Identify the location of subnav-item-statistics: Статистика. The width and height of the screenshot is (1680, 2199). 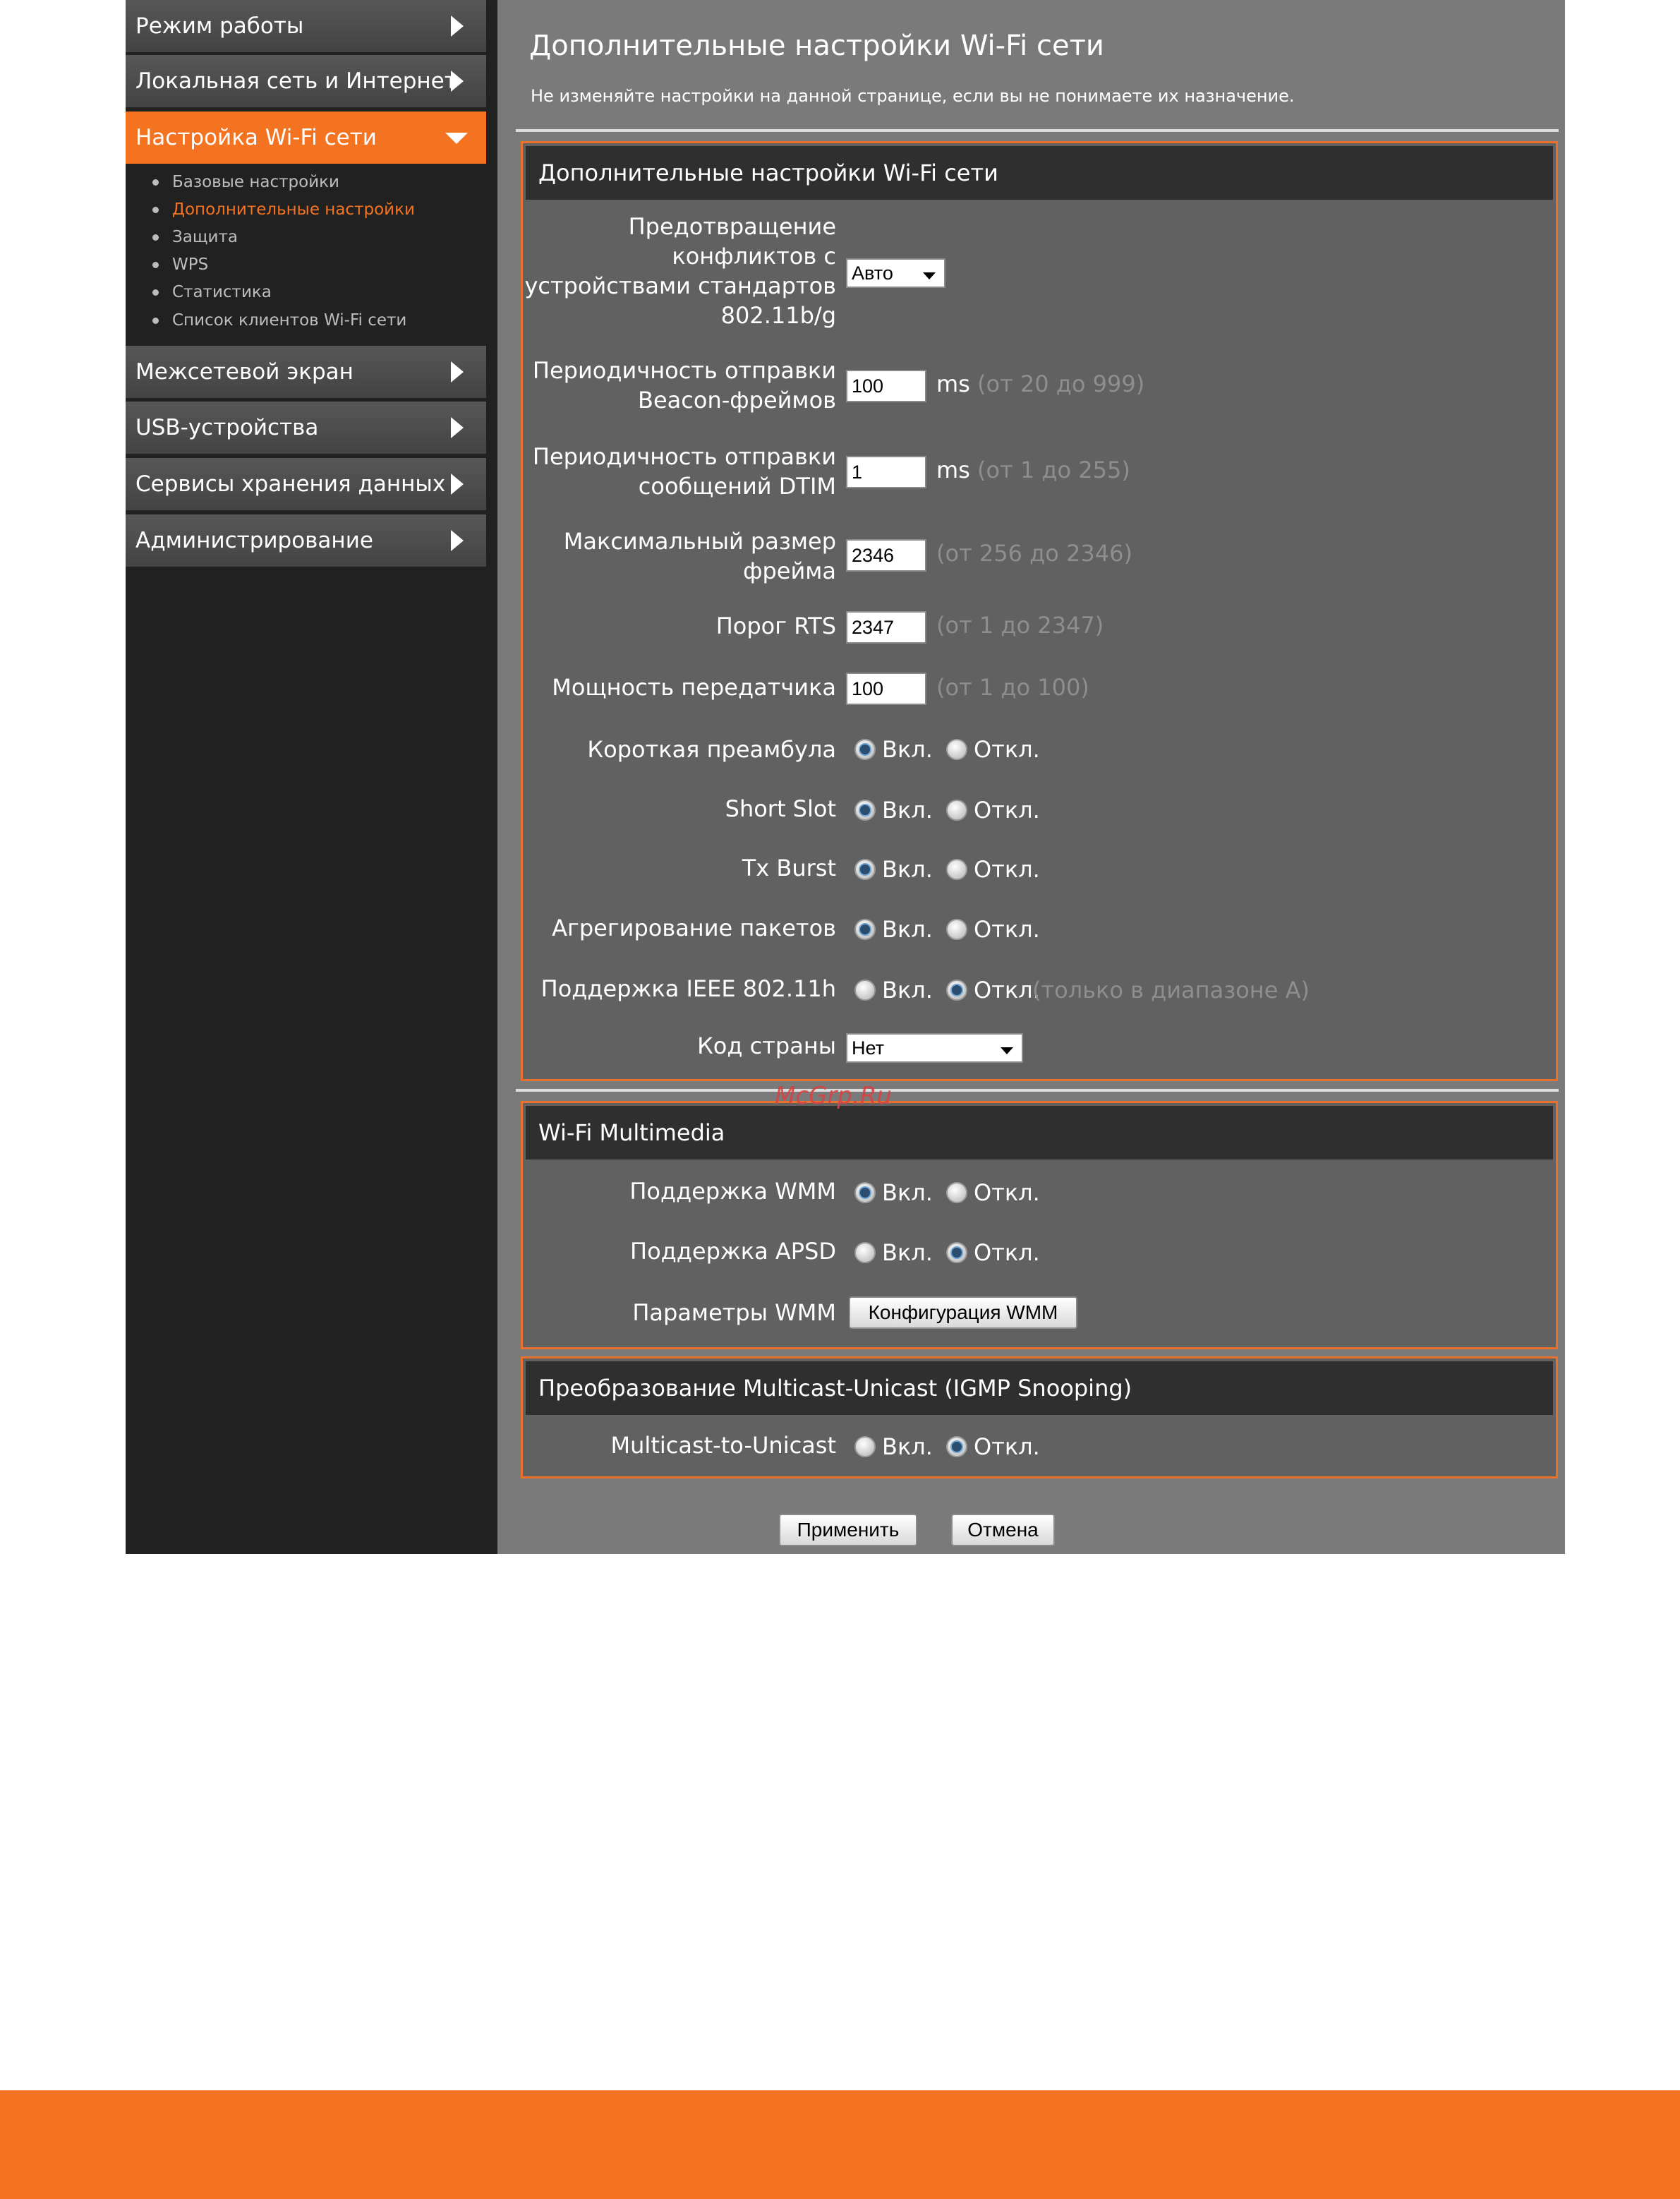
(212, 292).